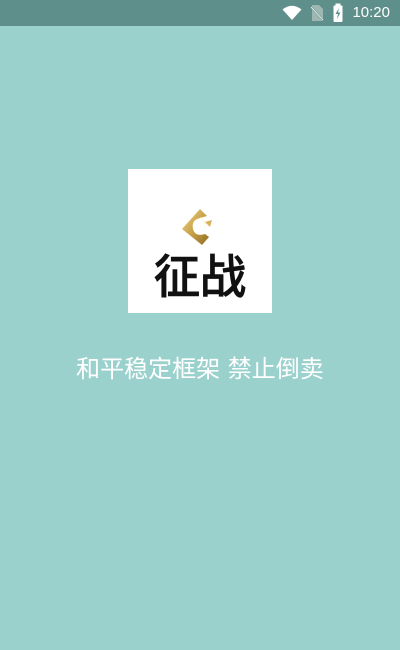 This screenshot has width=400, height=650. I want to click on battery-charging-icon, so click(338, 13).